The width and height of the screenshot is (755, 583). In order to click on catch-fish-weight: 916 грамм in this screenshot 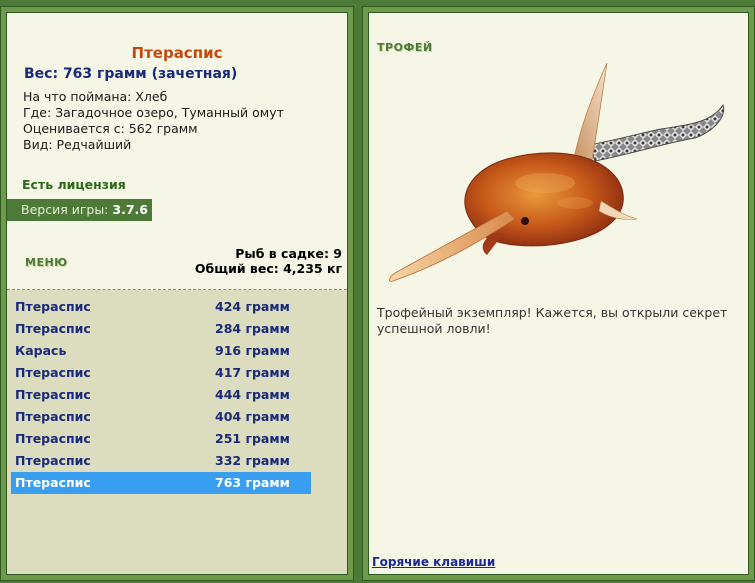, I will do `click(252, 350)`.